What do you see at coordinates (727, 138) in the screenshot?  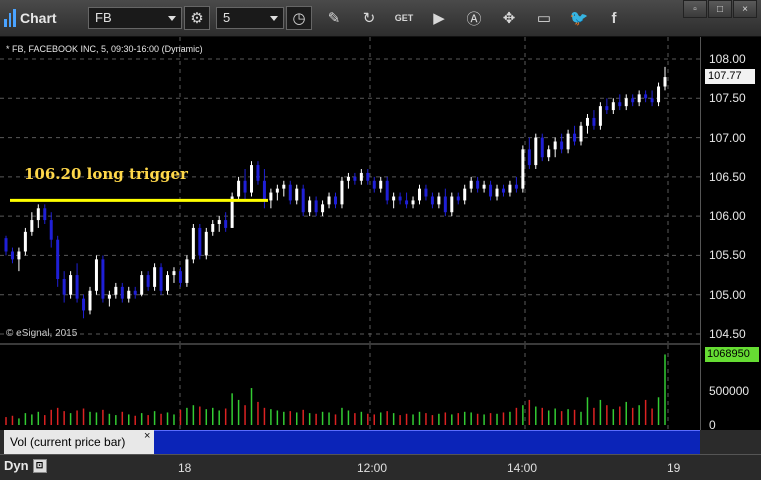 I see `price-tick: 107.00` at bounding box center [727, 138].